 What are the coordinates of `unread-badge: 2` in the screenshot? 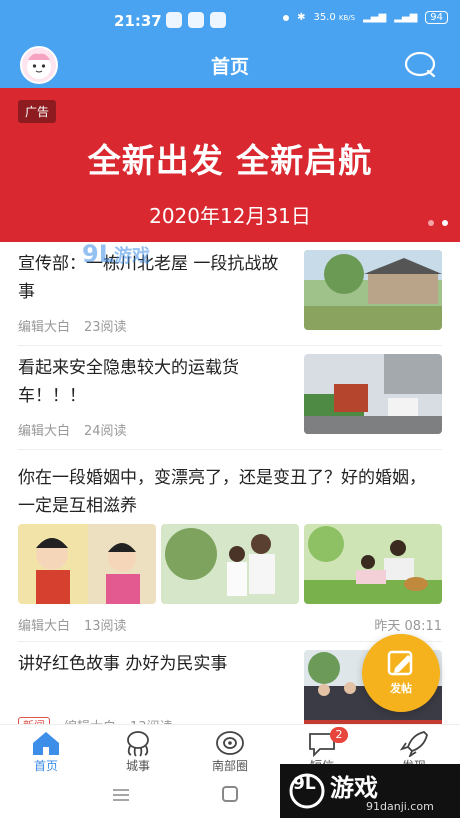 It's located at (339, 735).